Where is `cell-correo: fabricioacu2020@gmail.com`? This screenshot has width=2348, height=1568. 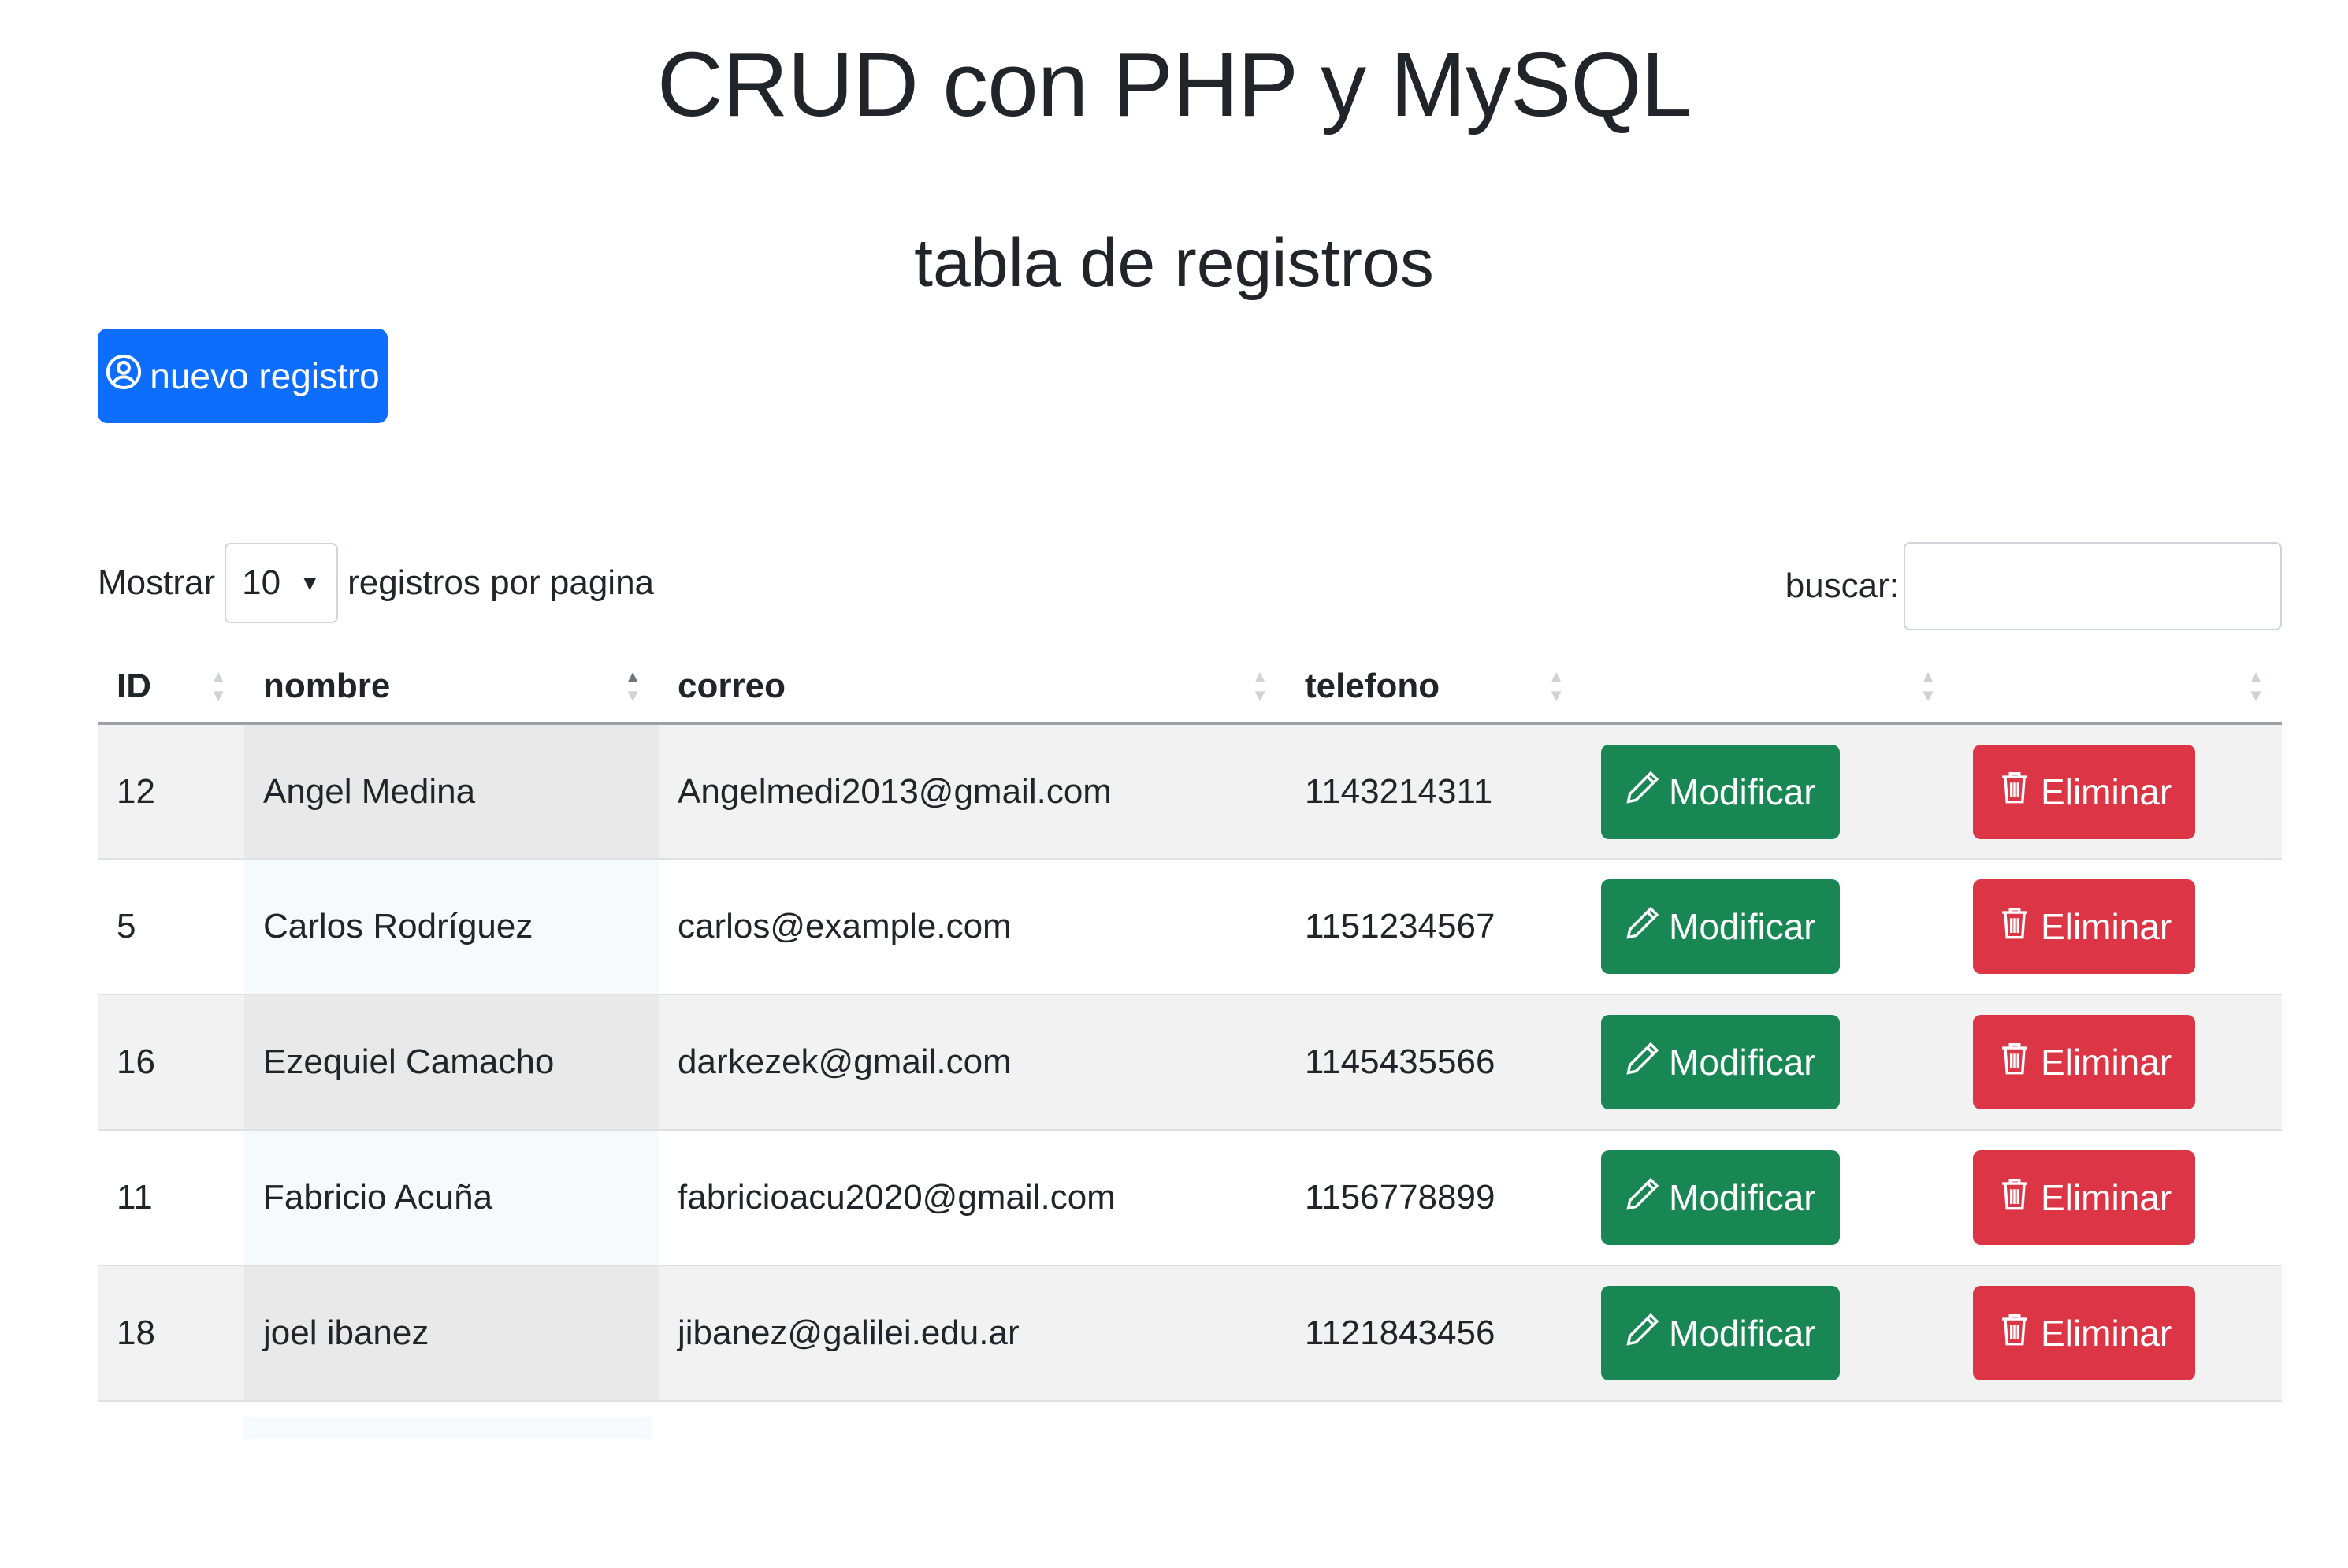 cell-correo: fabricioacu2020@gmail.com is located at coordinates (973, 1198).